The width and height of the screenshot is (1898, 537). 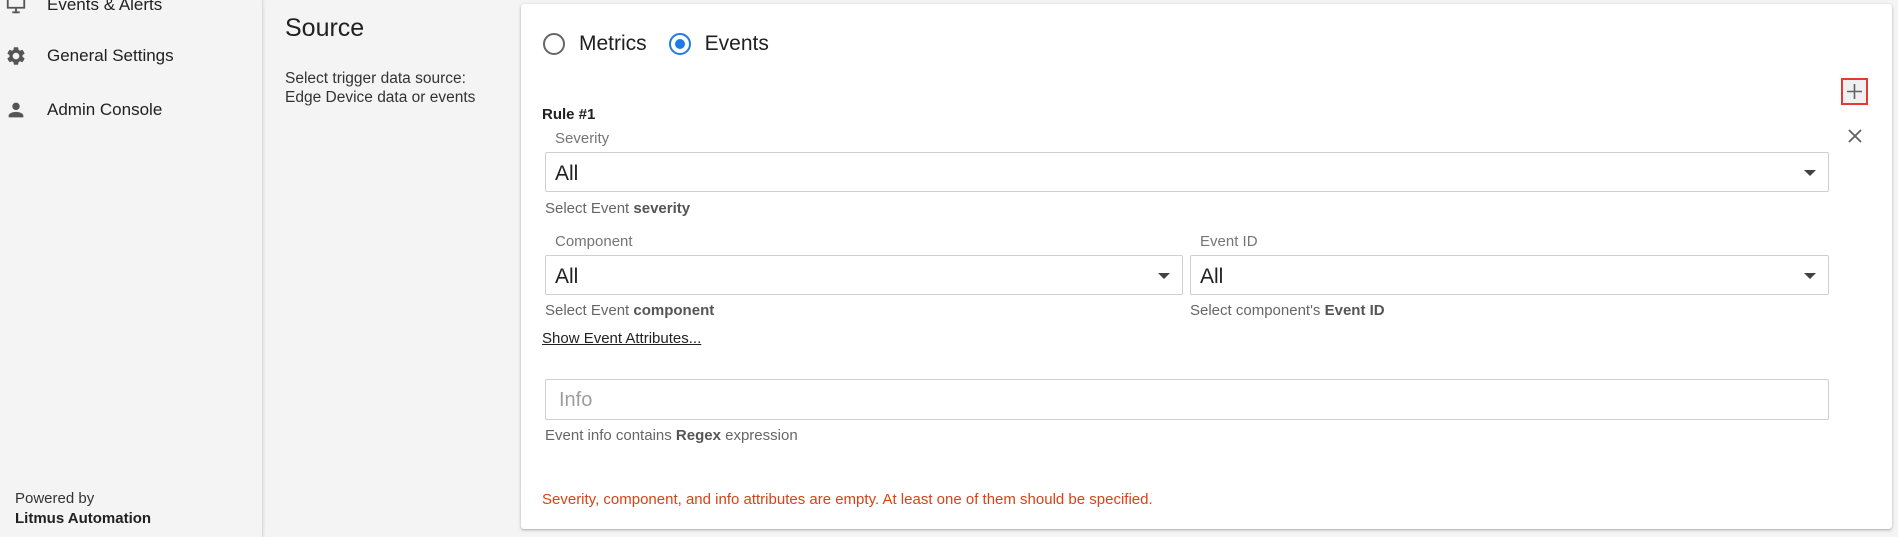 I want to click on severity-select: All, so click(x=1187, y=172).